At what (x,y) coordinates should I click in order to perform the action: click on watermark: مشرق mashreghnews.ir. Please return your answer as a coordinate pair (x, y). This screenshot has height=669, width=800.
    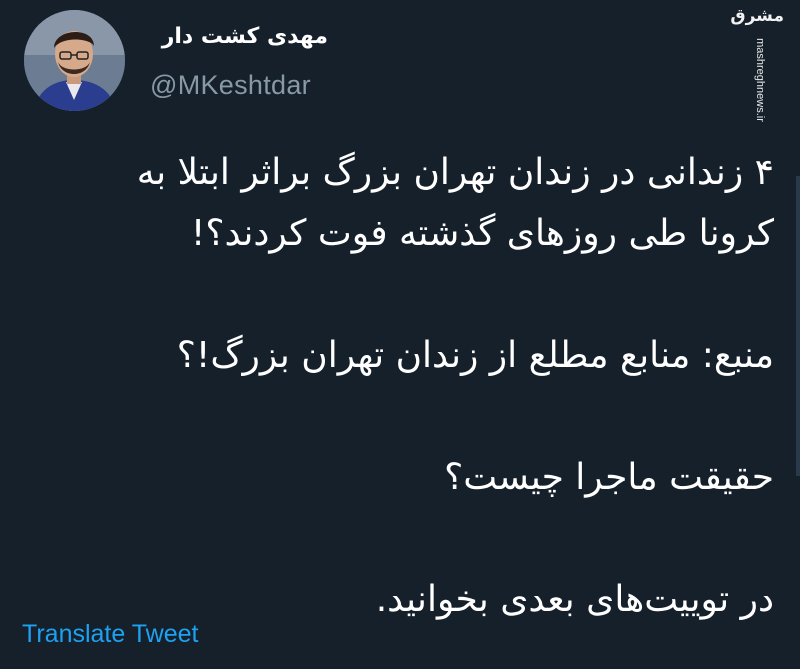
    Looking at the image, I should click on (757, 65).